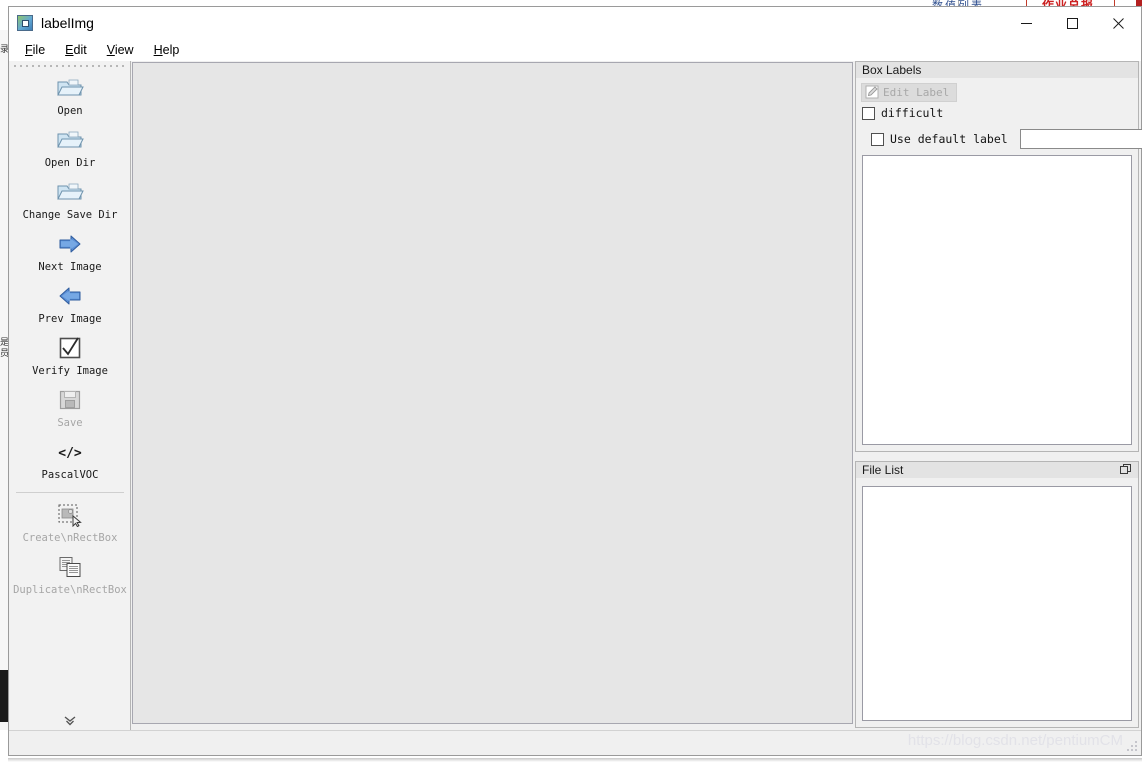 The image size is (1142, 762). Describe the element at coordinates (70, 267) in the screenshot. I see `toolbar-label-next-image: Next Image` at that location.